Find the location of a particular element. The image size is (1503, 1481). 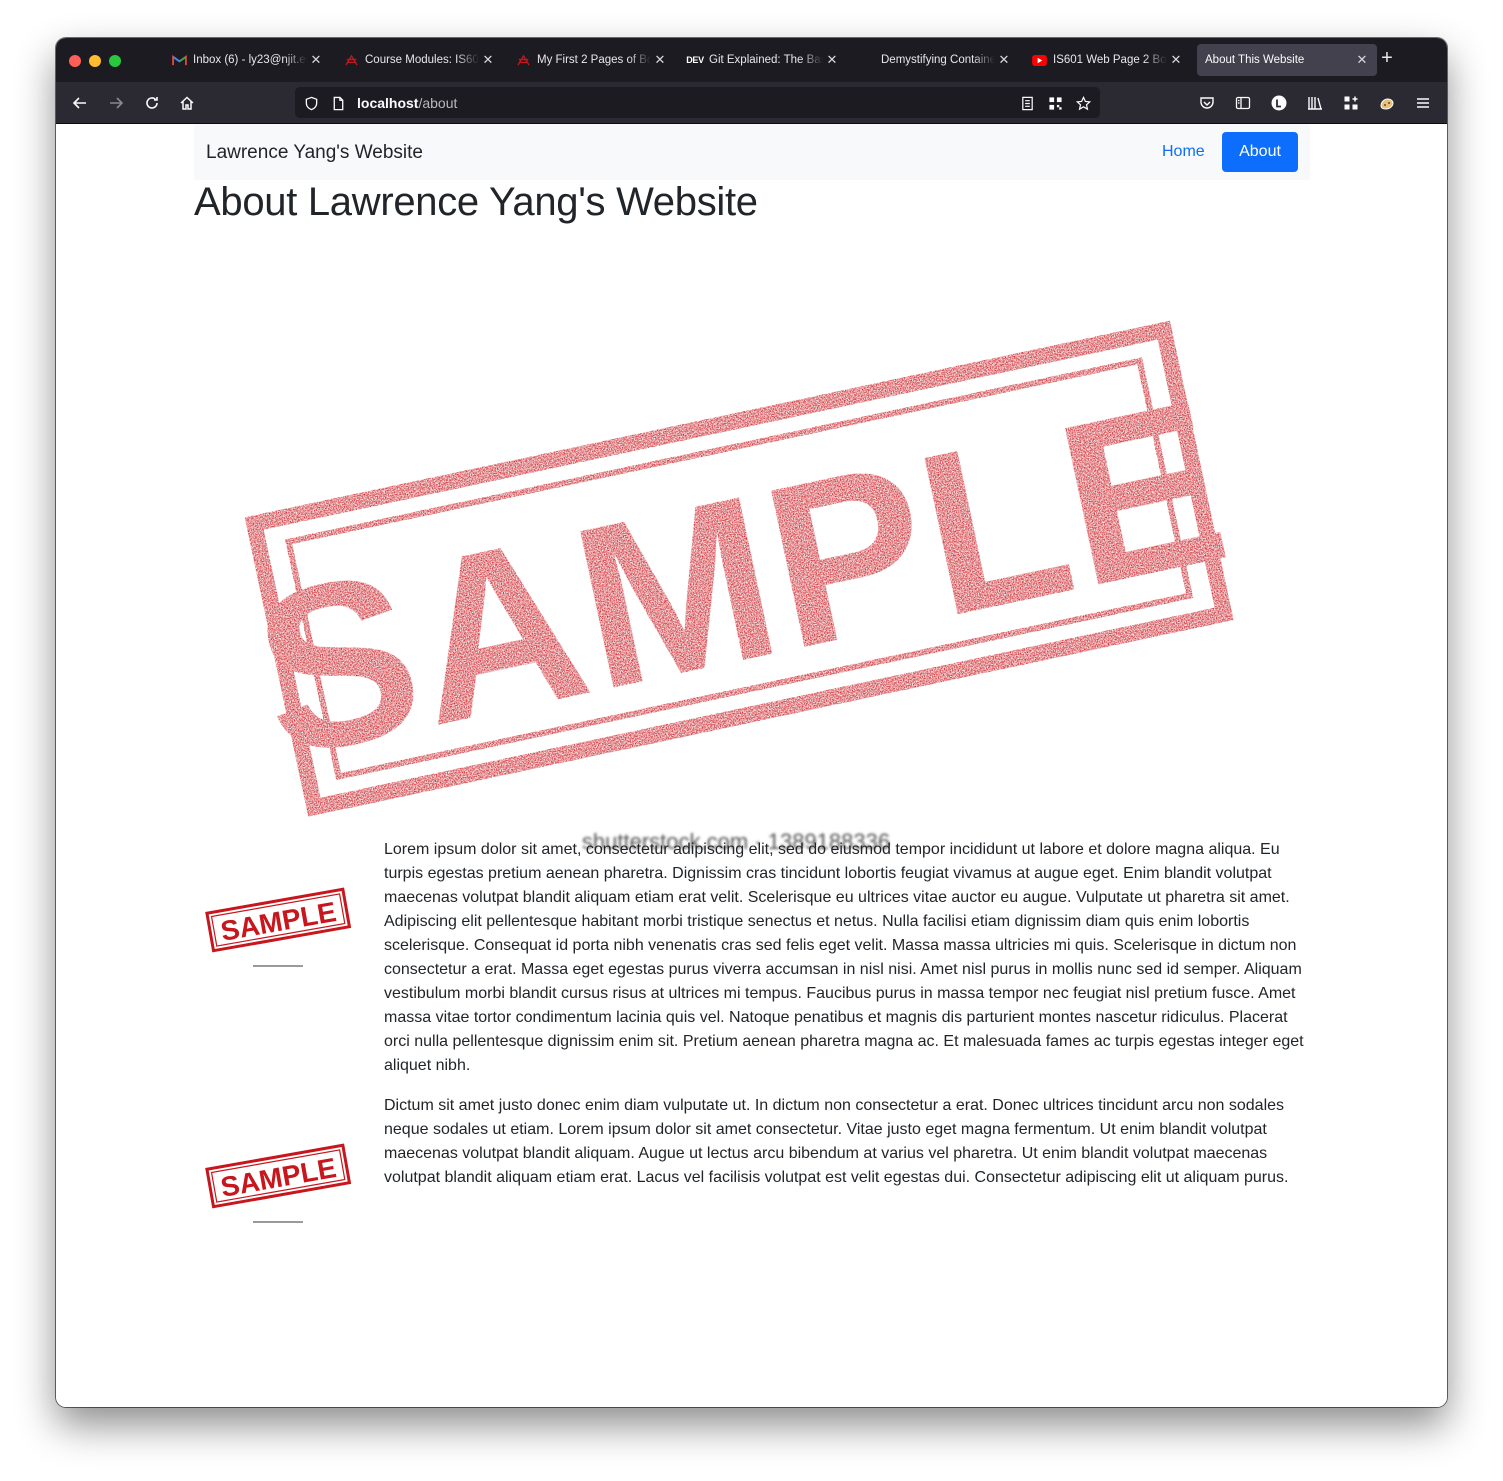

account-avatar-icon is located at coordinates (1279, 103).